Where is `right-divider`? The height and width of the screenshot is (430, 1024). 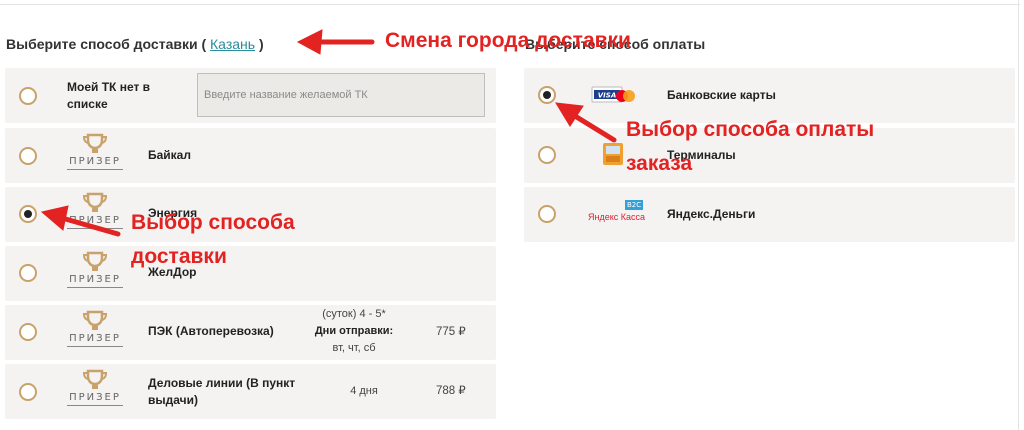 right-divider is located at coordinates (1018, 215).